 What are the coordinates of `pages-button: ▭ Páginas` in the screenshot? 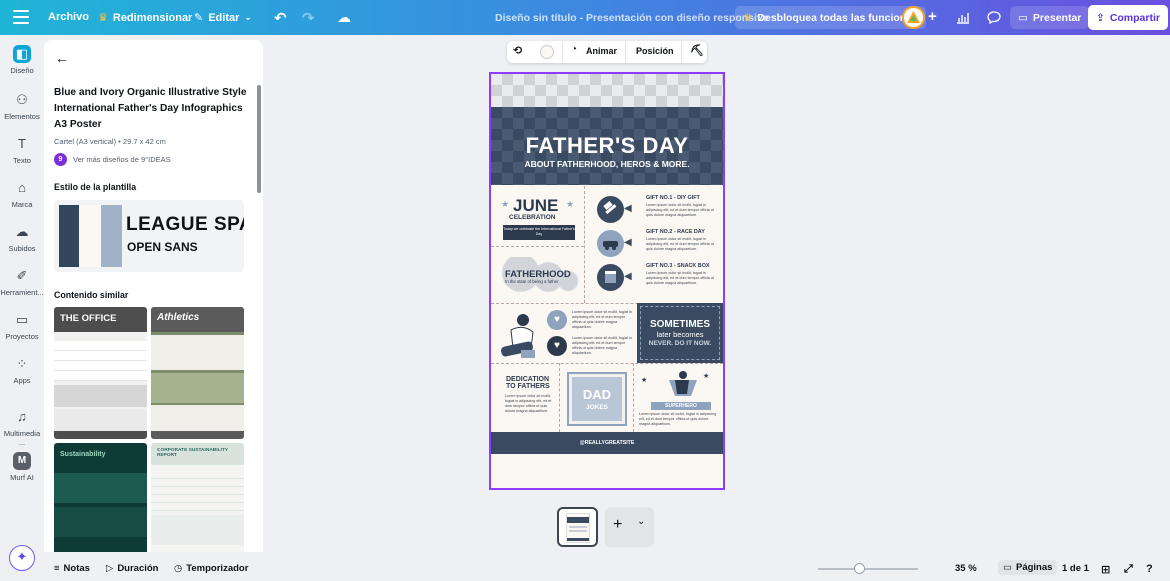 It's located at (1028, 567).